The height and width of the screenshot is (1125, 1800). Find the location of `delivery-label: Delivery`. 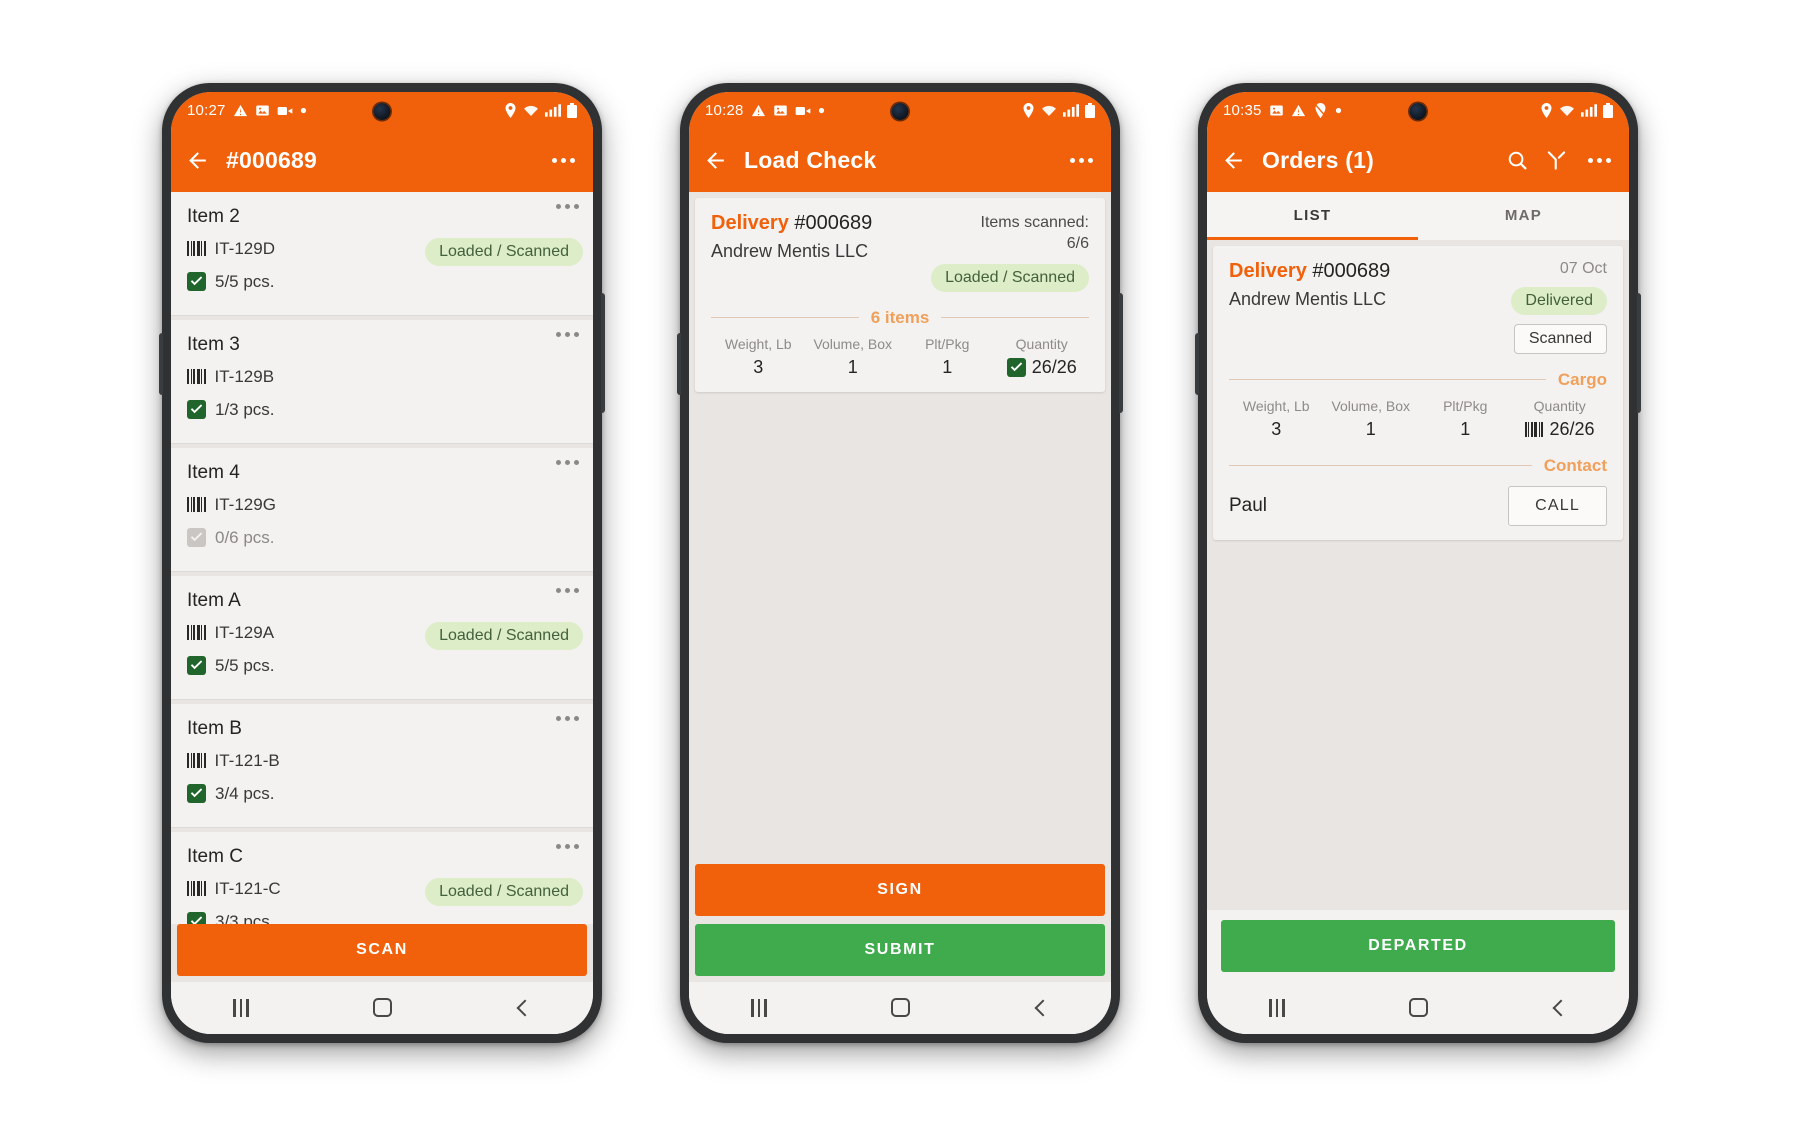

delivery-label: Delivery is located at coordinates (1268, 270).